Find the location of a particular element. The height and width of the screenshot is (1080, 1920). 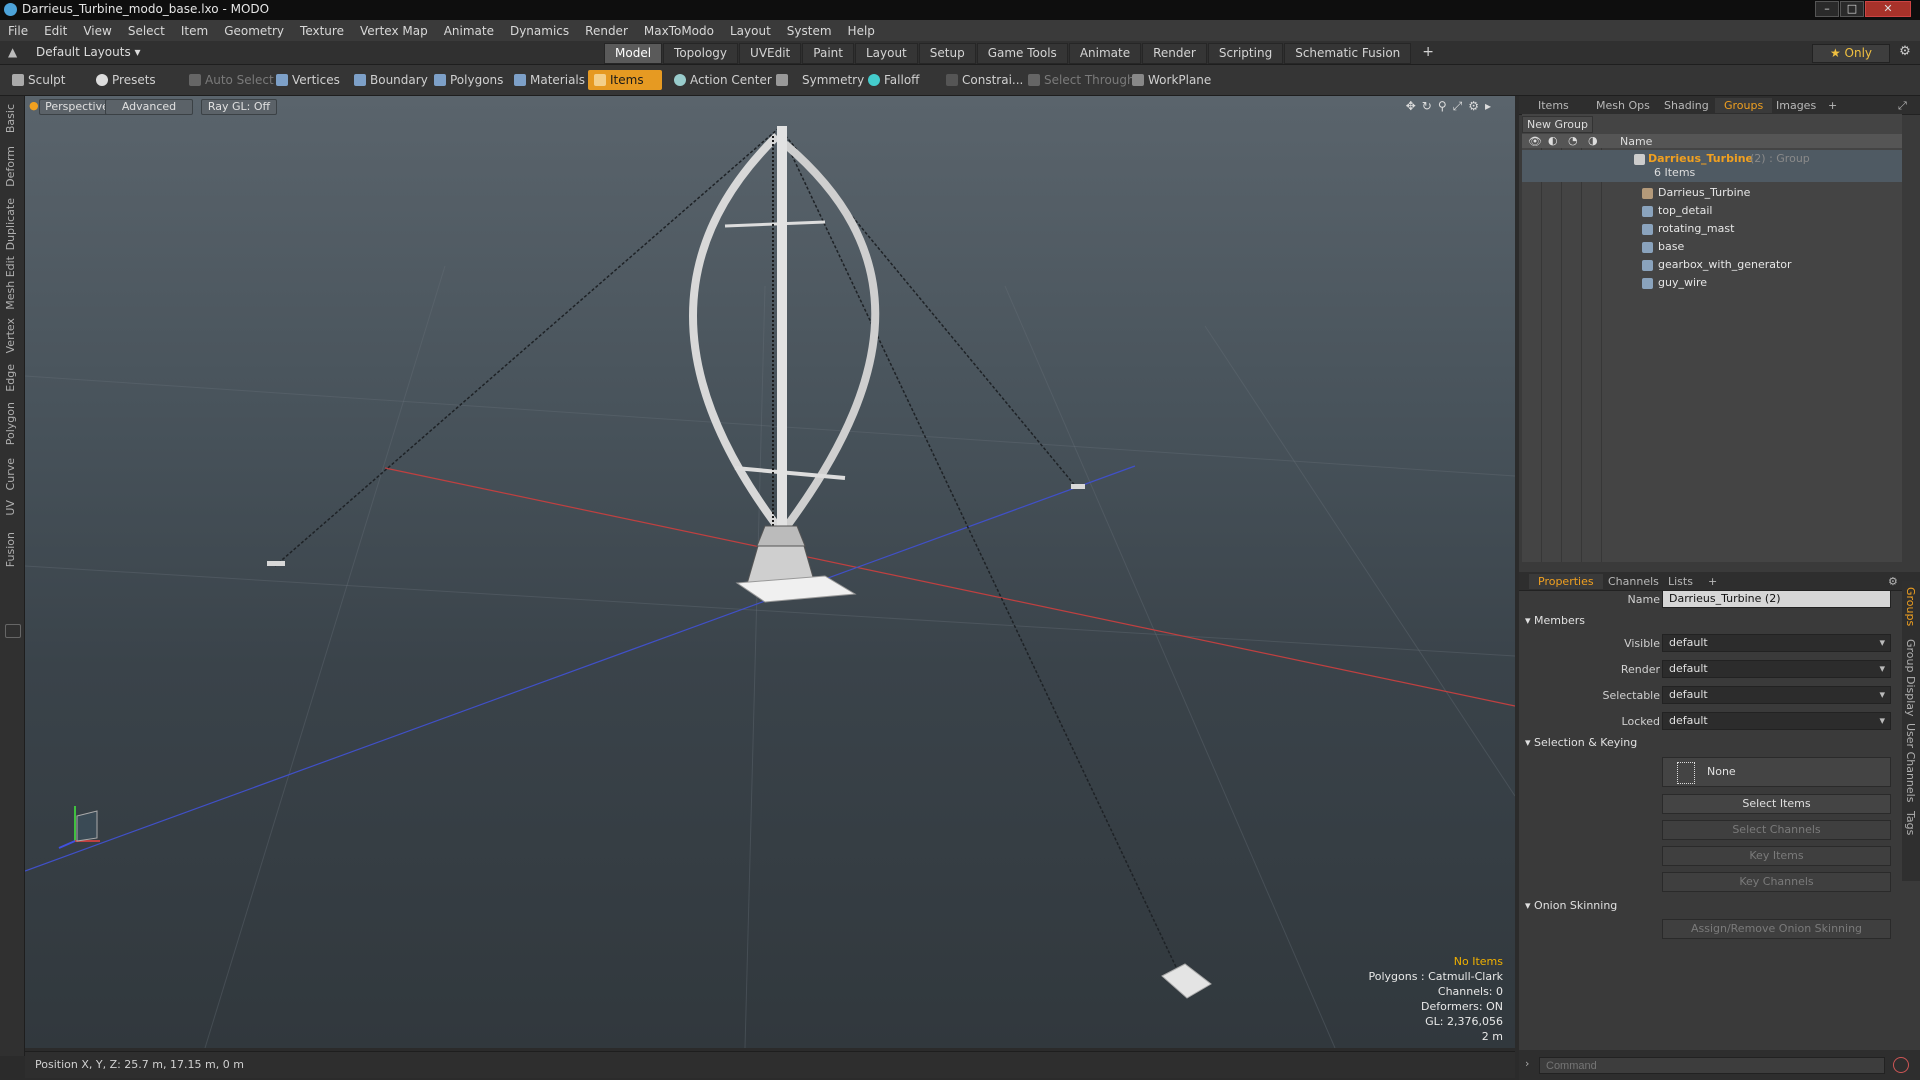

menu-animate: Animate is located at coordinates (469, 31).